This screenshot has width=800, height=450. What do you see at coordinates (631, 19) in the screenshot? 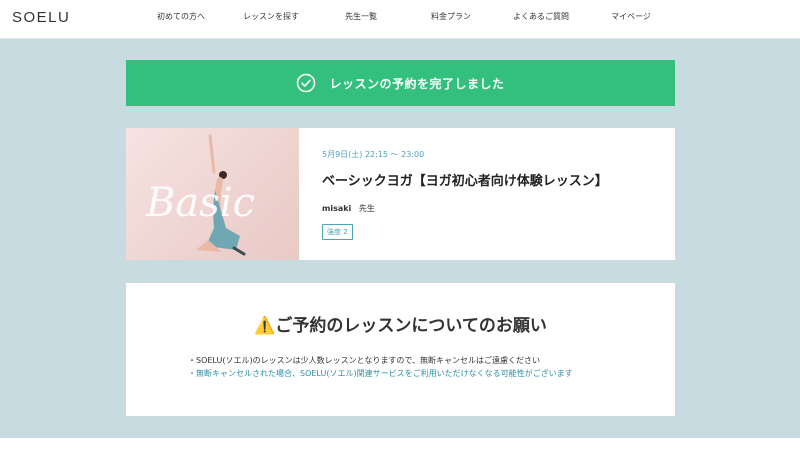
I see `nav-item-mypage: マイページ` at bounding box center [631, 19].